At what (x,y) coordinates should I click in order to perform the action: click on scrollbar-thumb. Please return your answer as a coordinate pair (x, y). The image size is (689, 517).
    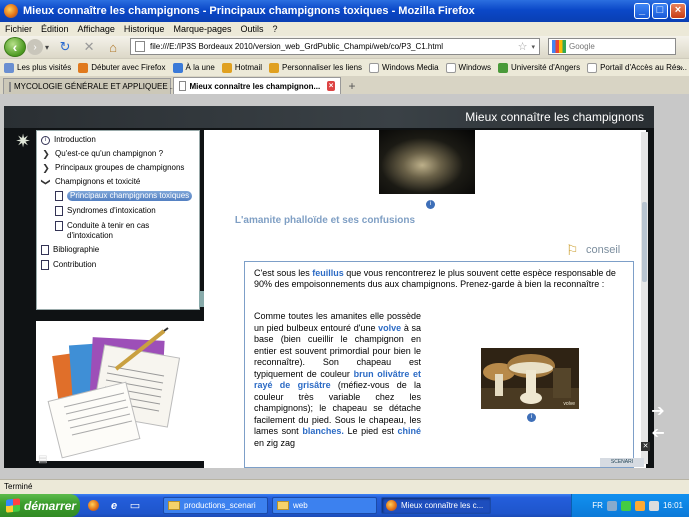
    Looking at the image, I should click on (644, 242).